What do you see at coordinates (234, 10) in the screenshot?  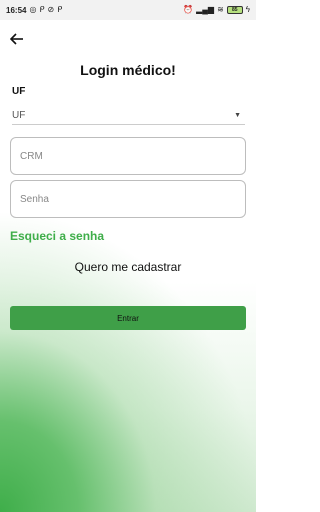 I see `battery-icon: 85` at bounding box center [234, 10].